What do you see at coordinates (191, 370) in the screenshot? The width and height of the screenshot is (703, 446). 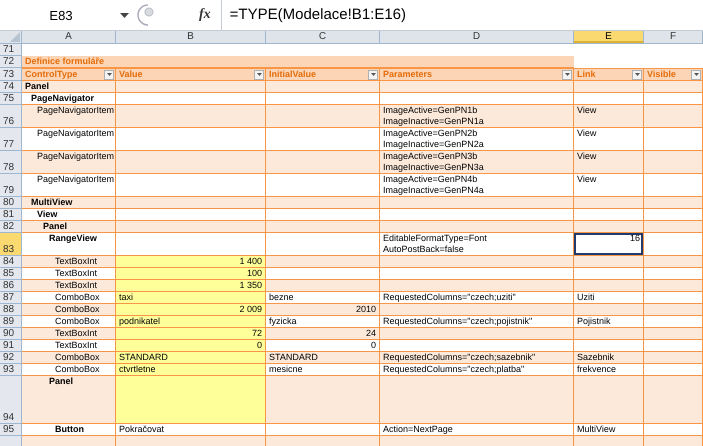 I see `table-cell: ctvrtletne` at bounding box center [191, 370].